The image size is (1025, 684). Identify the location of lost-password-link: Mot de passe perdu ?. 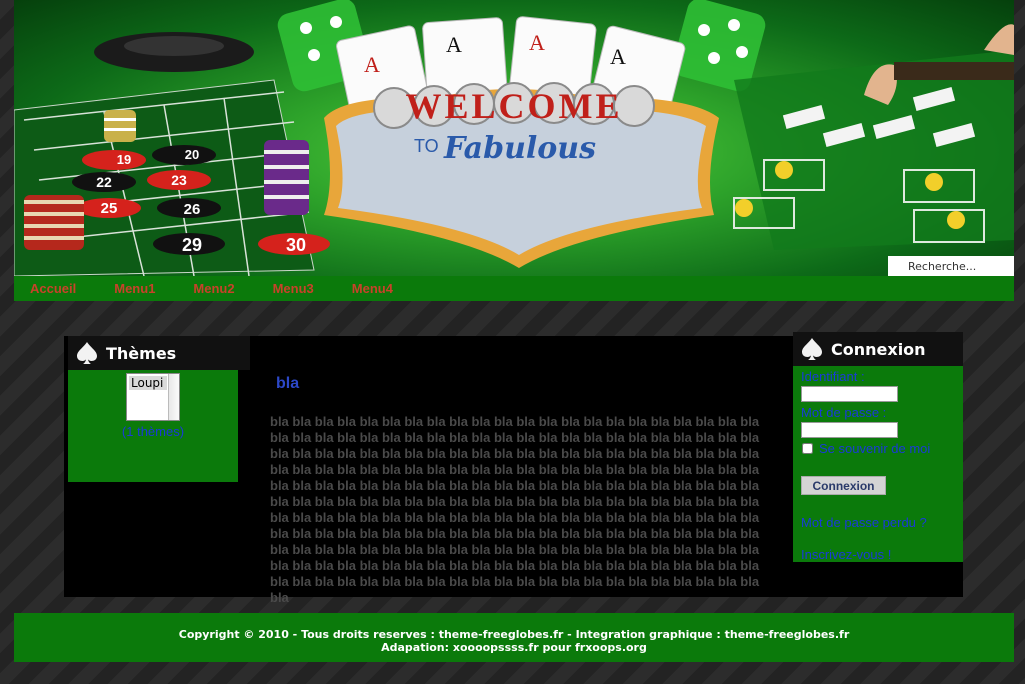
(864, 522).